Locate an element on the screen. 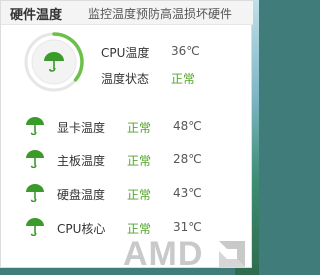  list-item-gpu: 显卡温度 正常 48℃ is located at coordinates (127, 128).